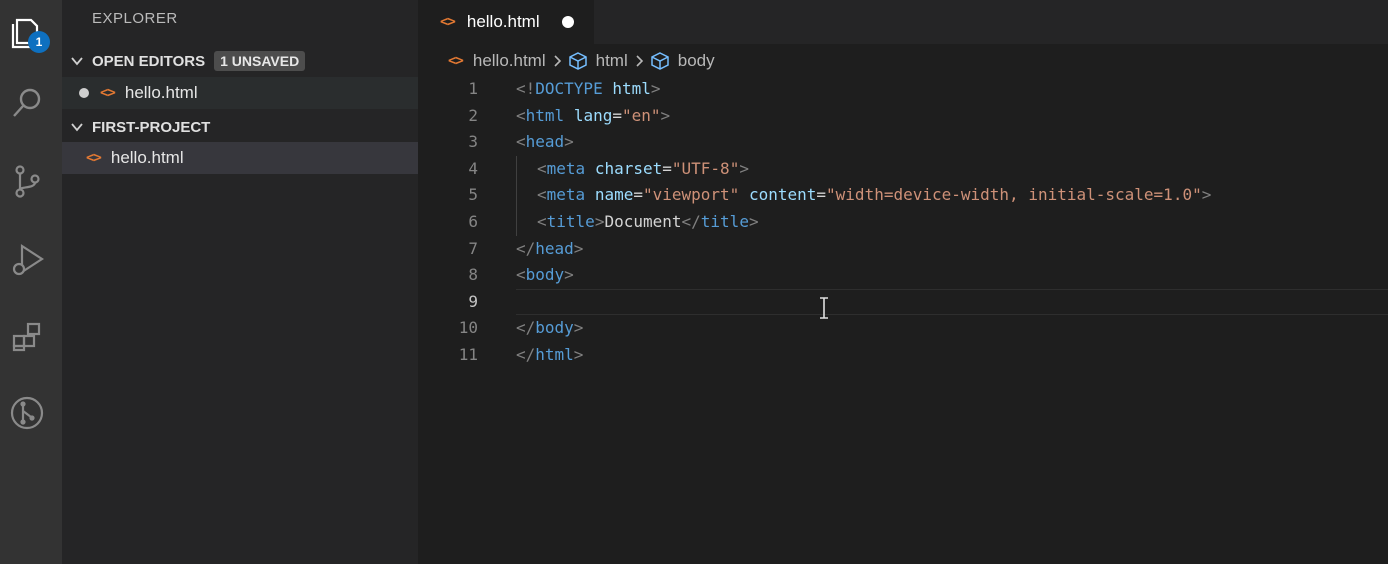 This screenshot has height=564, width=1388. Describe the element at coordinates (473, 221) in the screenshot. I see `line-number: 6` at that location.